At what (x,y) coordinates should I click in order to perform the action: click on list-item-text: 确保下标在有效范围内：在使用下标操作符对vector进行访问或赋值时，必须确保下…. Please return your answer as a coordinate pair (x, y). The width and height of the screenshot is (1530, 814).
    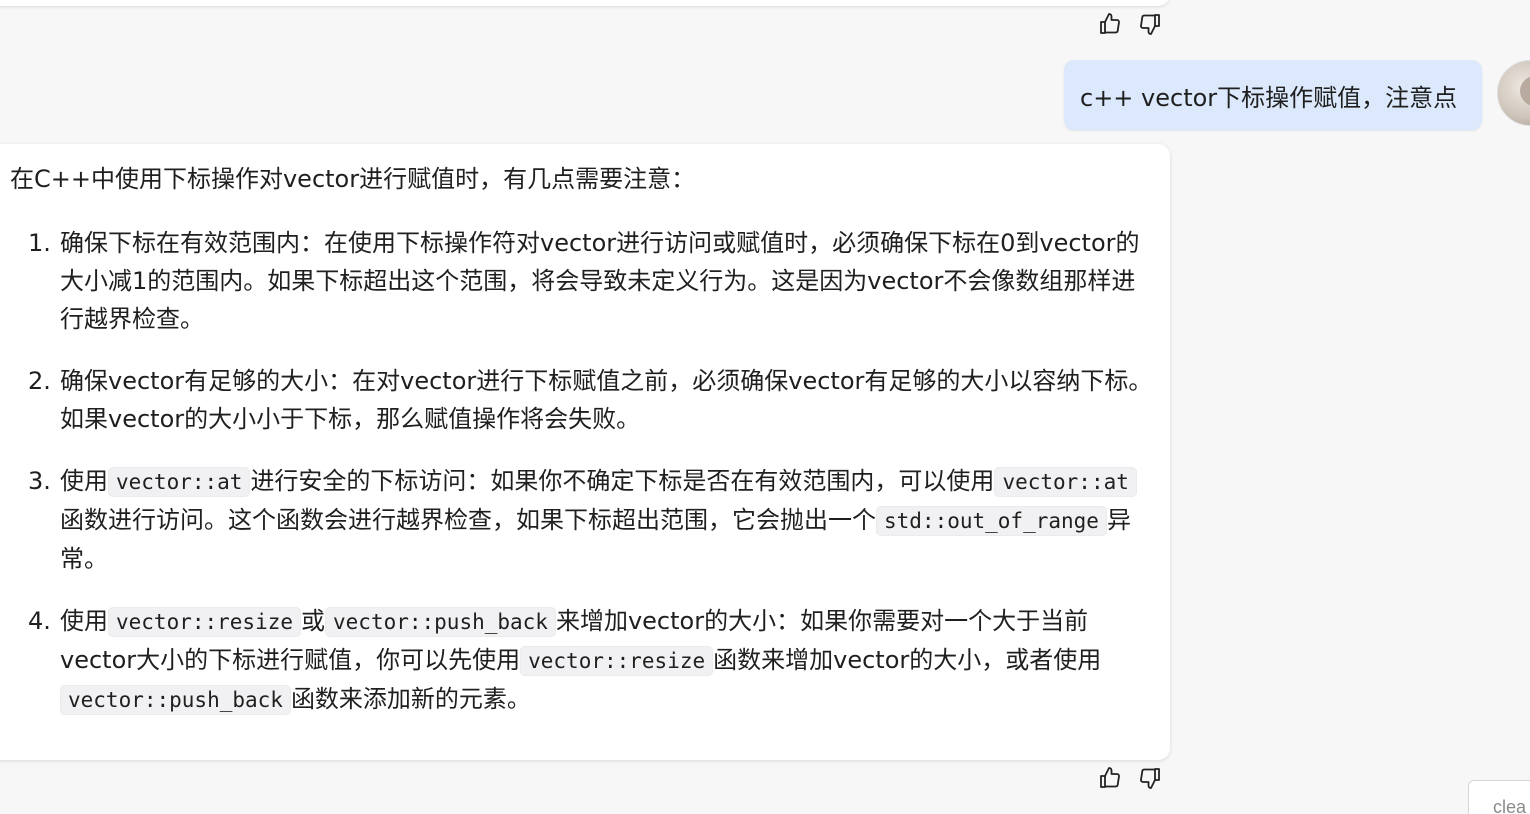
    Looking at the image, I should click on (600, 281).